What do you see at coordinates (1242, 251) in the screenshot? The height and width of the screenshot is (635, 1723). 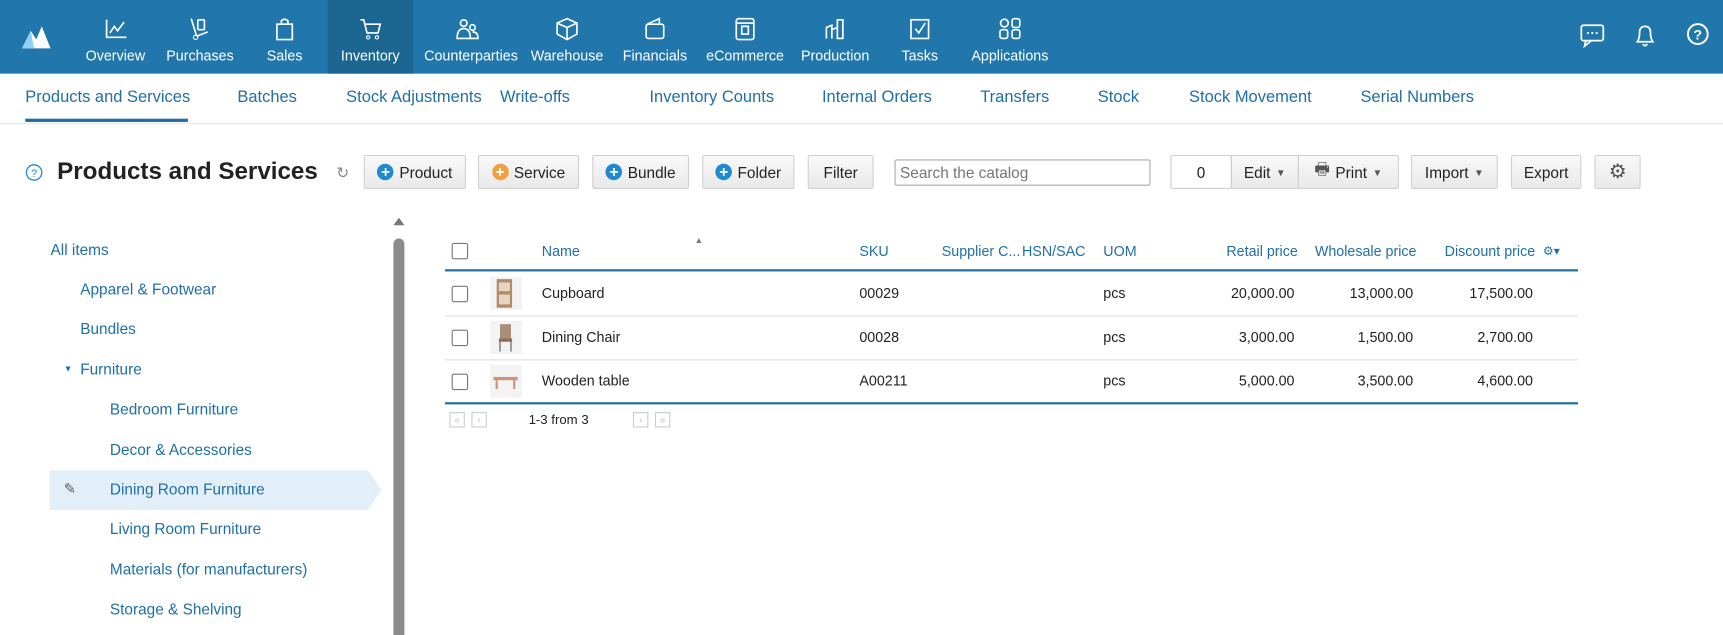 I see `col-retail-price: Retail price` at bounding box center [1242, 251].